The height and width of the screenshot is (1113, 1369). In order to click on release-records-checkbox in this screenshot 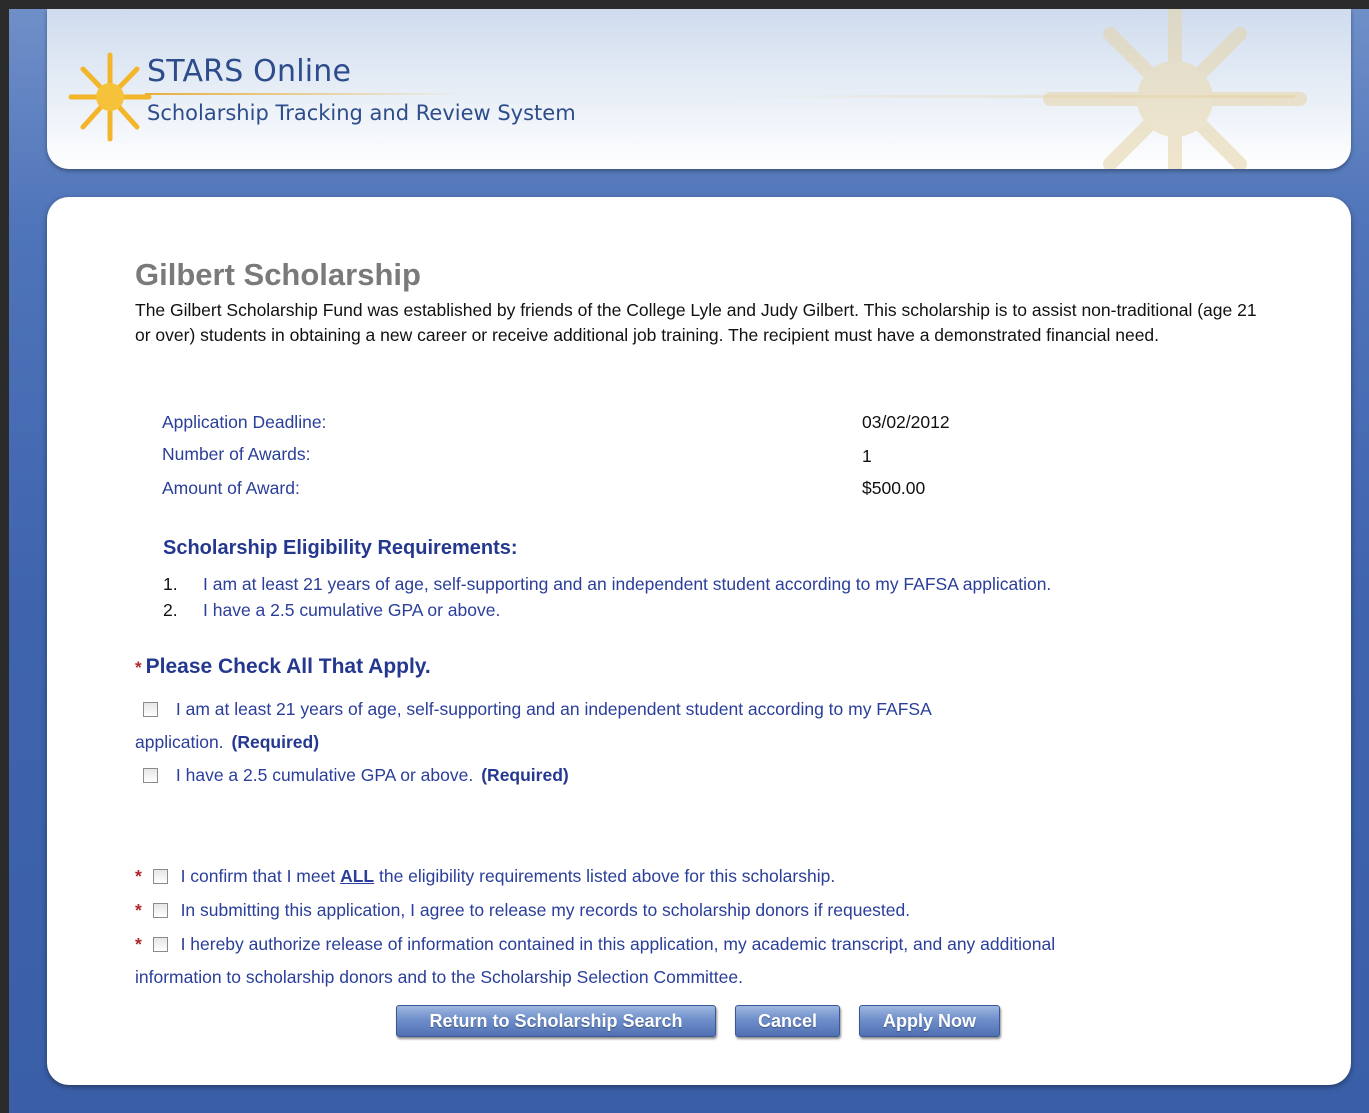, I will do `click(160, 910)`.